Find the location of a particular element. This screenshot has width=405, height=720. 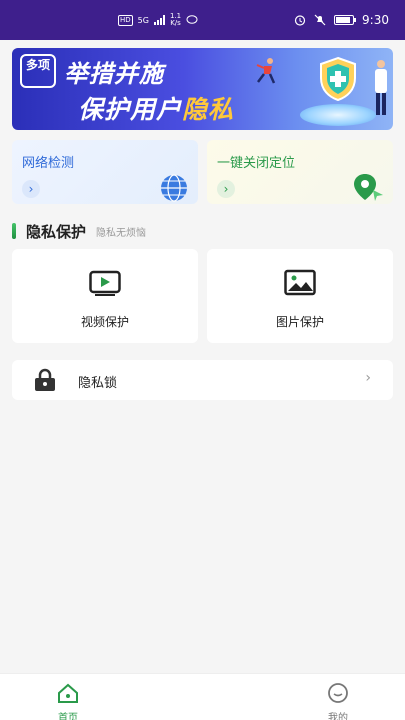

status-bar: HD 5G 1.1 K/s 9:30 is located at coordinates (202, 20).